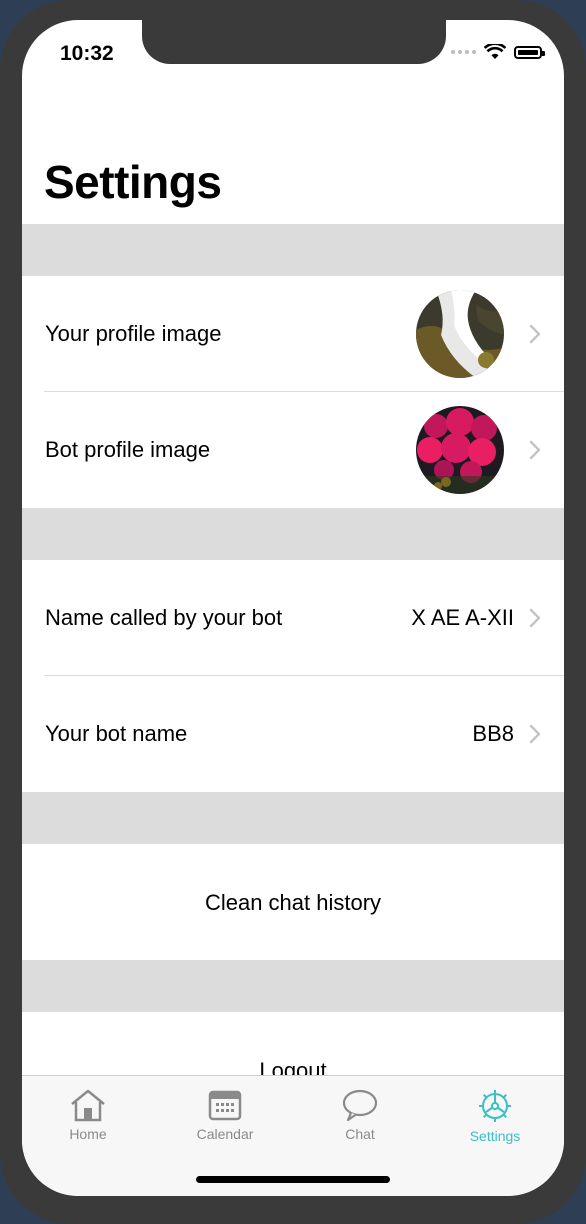 The width and height of the screenshot is (586, 1224). What do you see at coordinates (529, 52) in the screenshot?
I see `battery-icon` at bounding box center [529, 52].